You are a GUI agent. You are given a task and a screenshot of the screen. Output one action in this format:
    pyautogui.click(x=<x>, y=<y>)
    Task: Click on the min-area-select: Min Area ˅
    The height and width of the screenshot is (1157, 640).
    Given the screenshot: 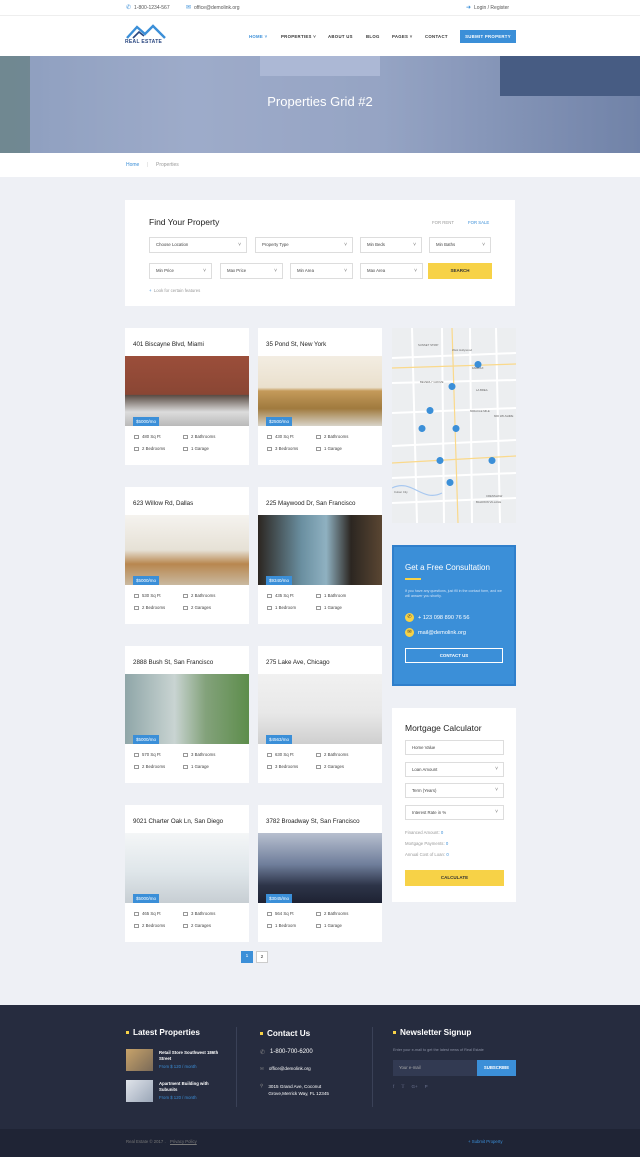 What is the action you would take?
    pyautogui.click(x=321, y=271)
    